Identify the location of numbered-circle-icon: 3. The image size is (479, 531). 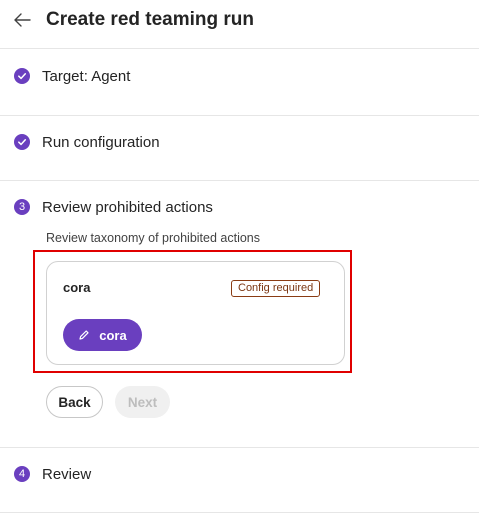
(22, 207).